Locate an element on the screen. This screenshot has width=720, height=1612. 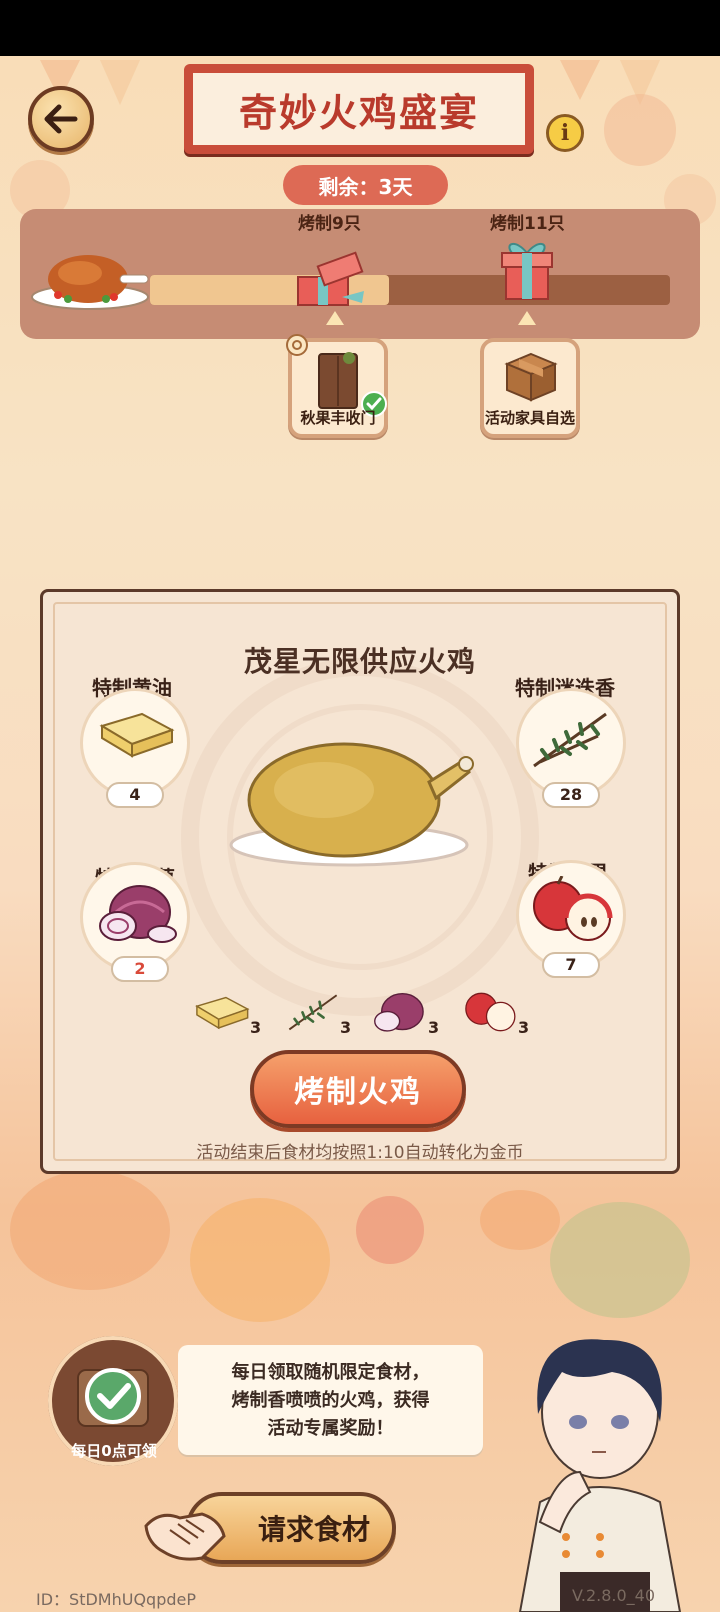
progress-panel: 烤制9只 烤制11只 is located at coordinates (360, 274).